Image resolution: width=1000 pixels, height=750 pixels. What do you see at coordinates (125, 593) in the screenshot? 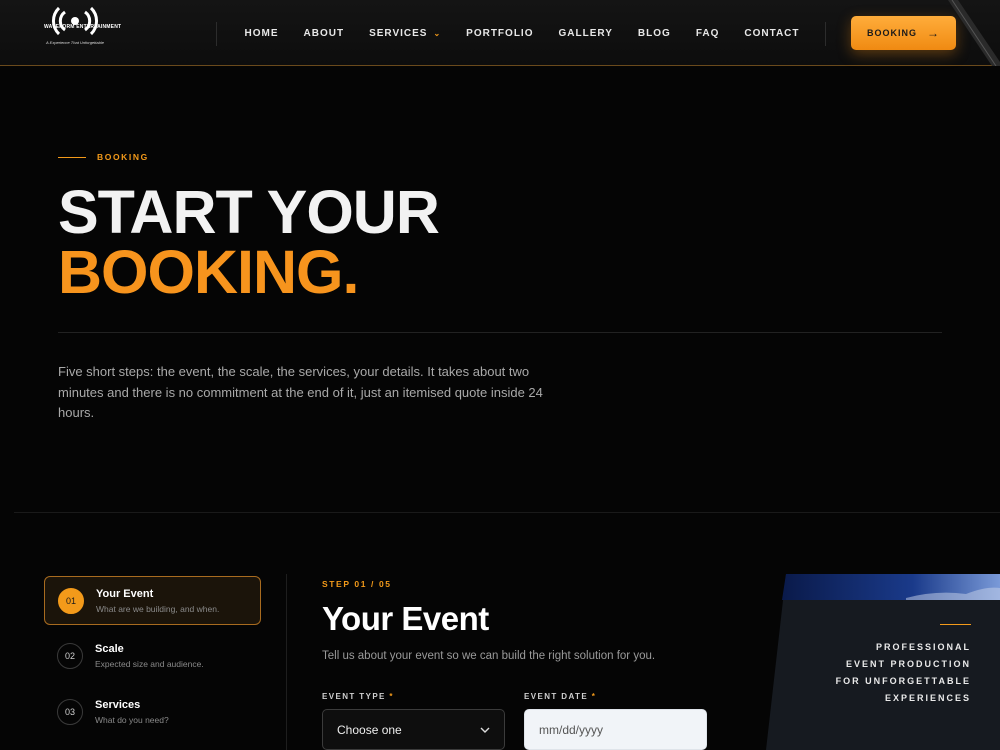
I see `step-title: Your Event` at bounding box center [125, 593].